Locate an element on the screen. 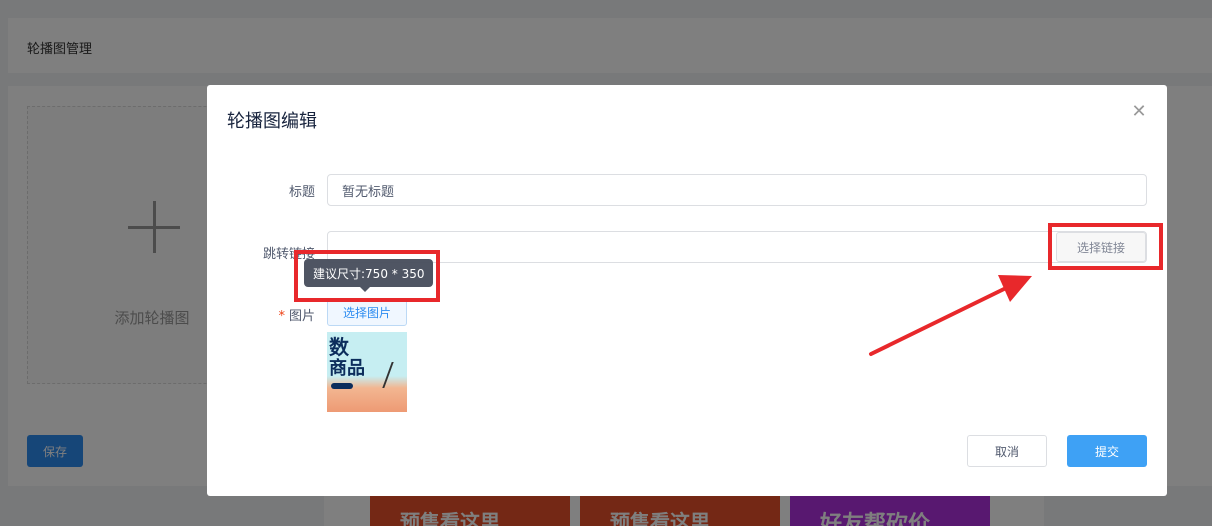  image-preview: 数 商品 is located at coordinates (367, 372).